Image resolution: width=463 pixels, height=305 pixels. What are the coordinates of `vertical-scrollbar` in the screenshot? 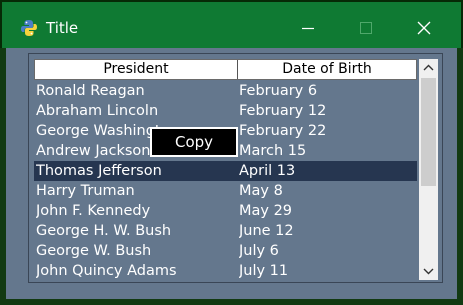 It's located at (428, 169).